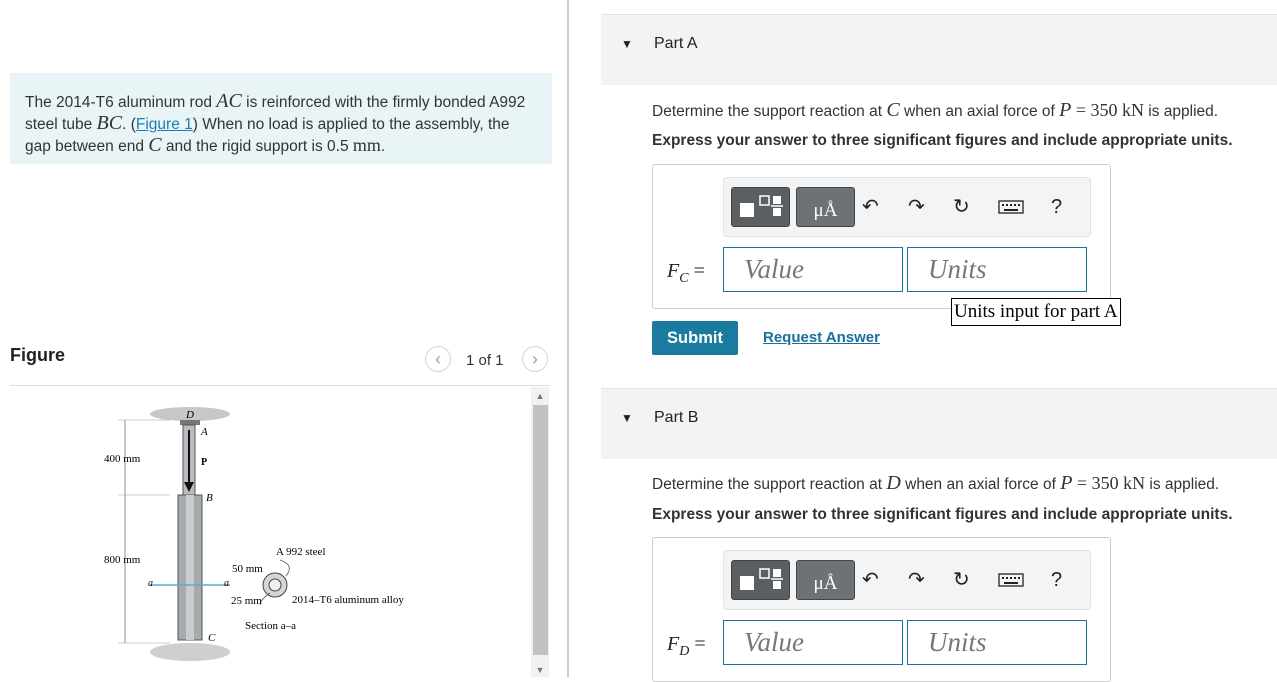 Image resolution: width=1277 pixels, height=682 pixels. Describe the element at coordinates (684, 651) in the screenshot. I see `label-sub: D` at that location.